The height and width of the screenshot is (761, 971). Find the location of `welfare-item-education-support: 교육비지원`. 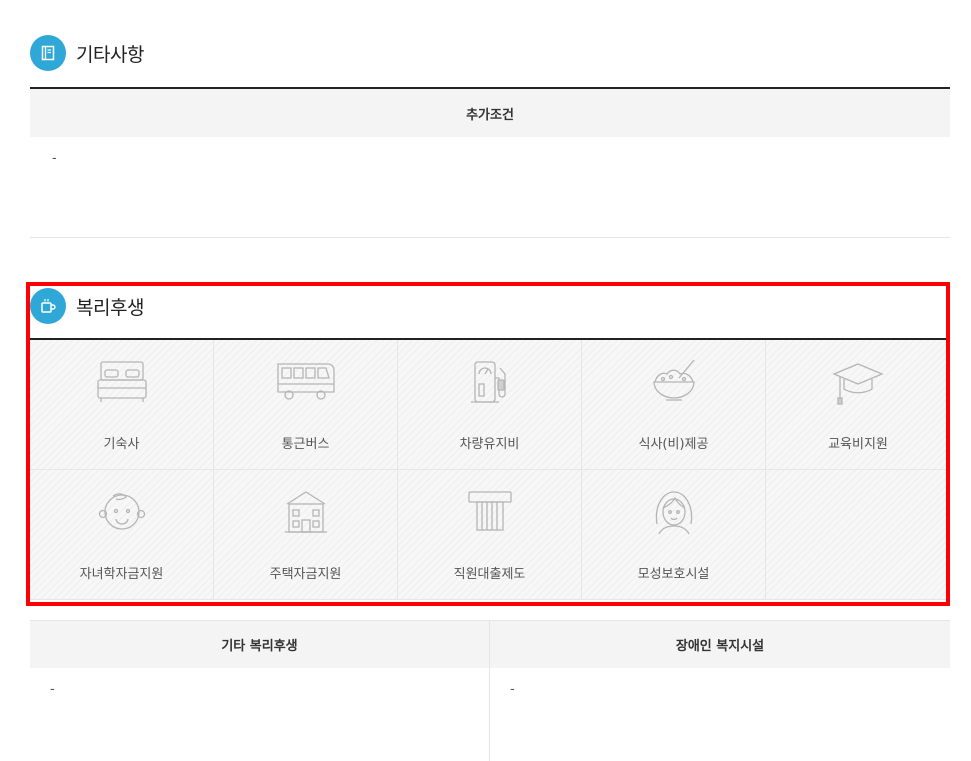

welfare-item-education-support: 교육비지원 is located at coordinates (858, 405).